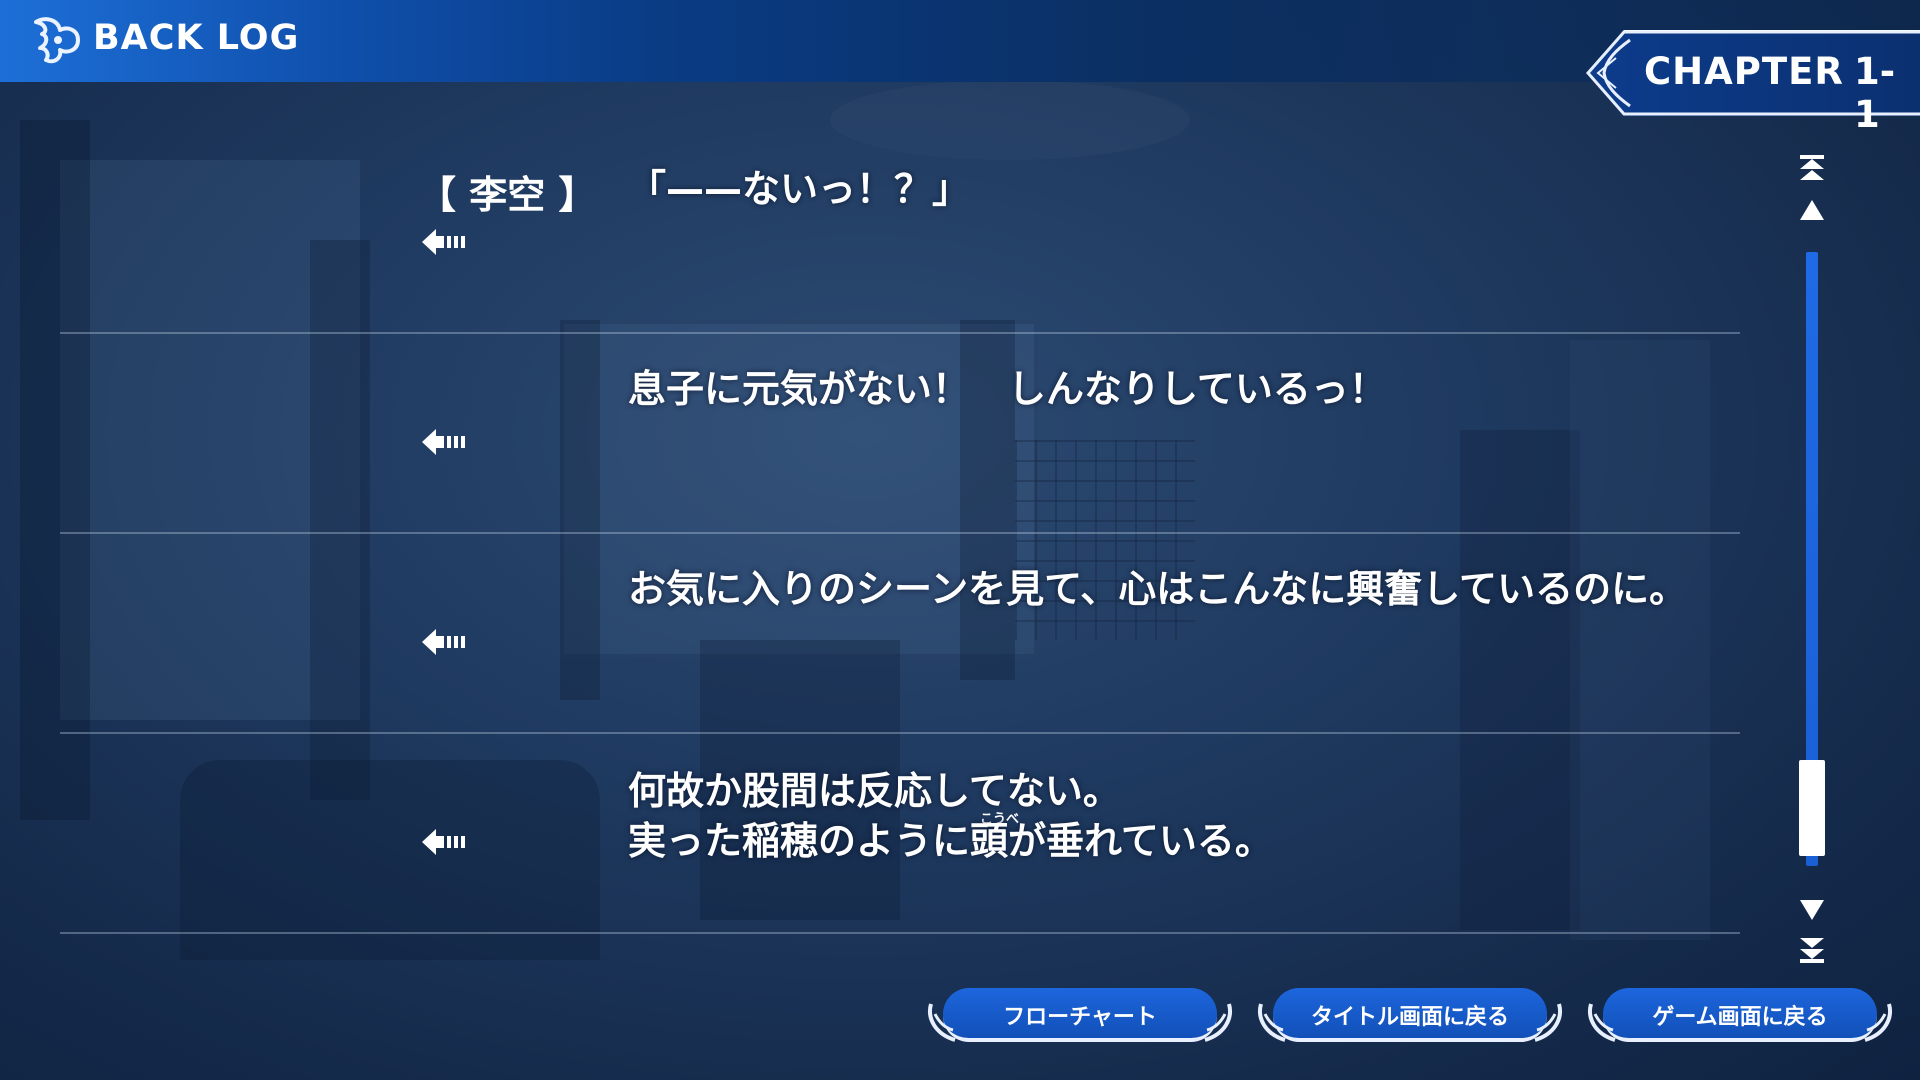 The image size is (1920, 1080). I want to click on return-to-title-button-label: タイトル画面に戻る, so click(1409, 1017).